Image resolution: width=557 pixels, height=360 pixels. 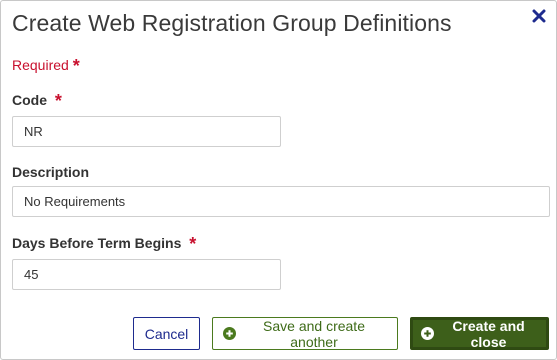 What do you see at coordinates (97, 243) in the screenshot?
I see `days-before-label-text: Days Before Term Begins` at bounding box center [97, 243].